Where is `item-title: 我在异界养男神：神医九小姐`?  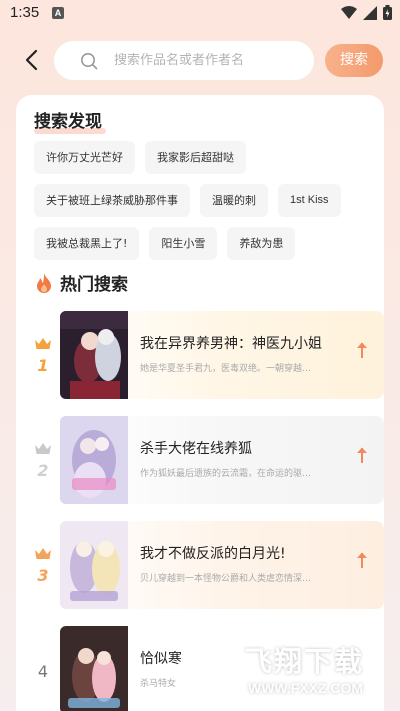 item-title: 我在异界养男神：神医九小姐 is located at coordinates (231, 344).